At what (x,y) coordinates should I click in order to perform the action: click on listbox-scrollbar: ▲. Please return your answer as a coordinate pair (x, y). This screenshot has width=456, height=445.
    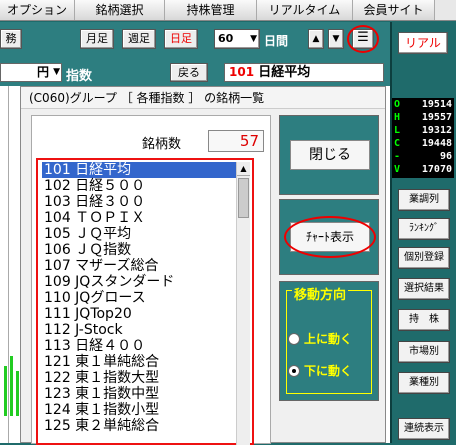
    Looking at the image, I should click on (243, 303).